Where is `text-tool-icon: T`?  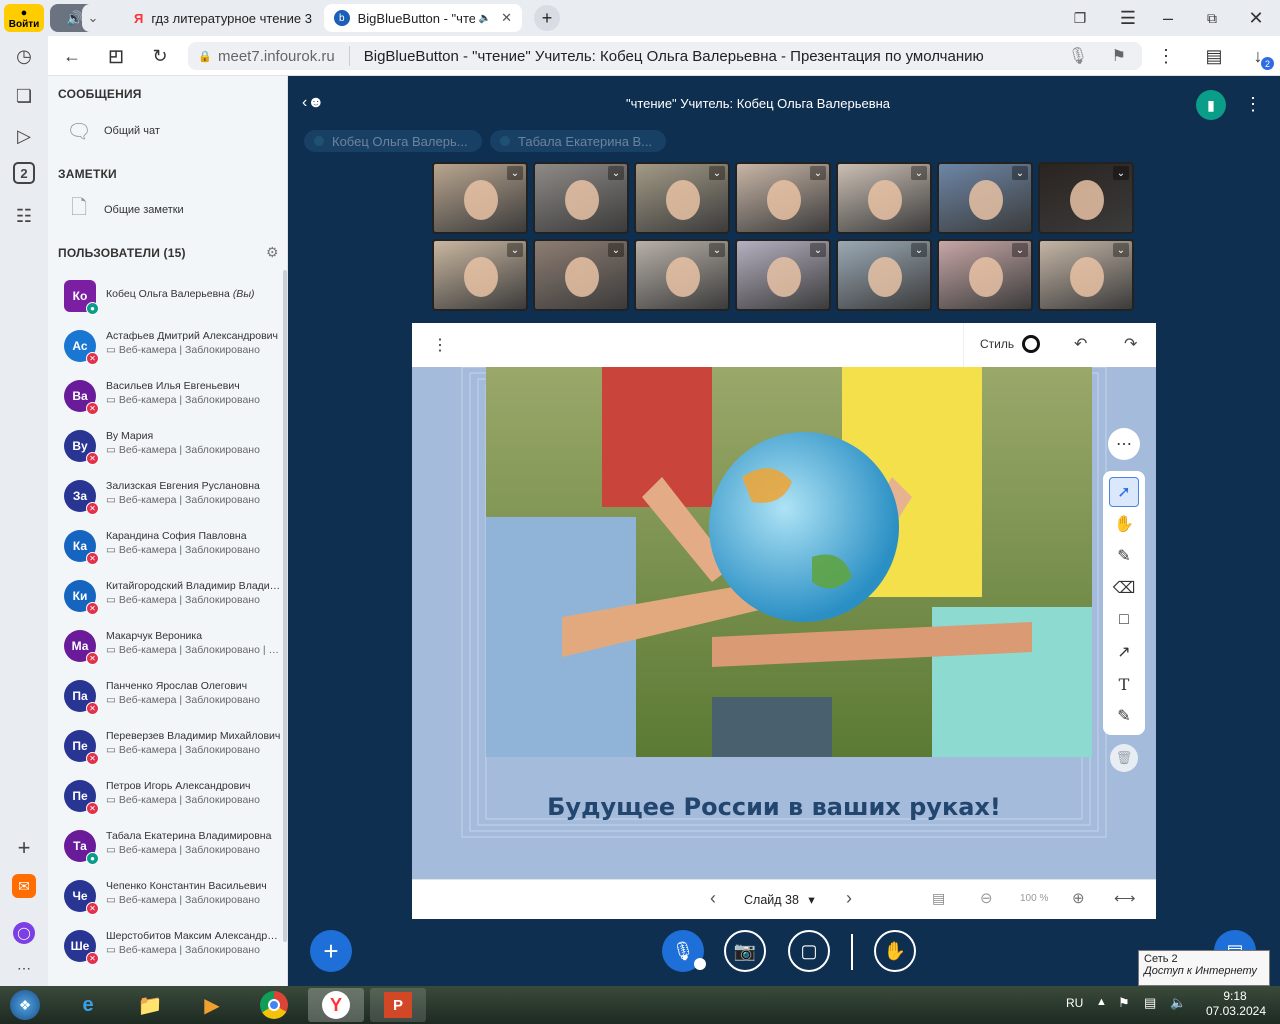 text-tool-icon: T is located at coordinates (1124, 684).